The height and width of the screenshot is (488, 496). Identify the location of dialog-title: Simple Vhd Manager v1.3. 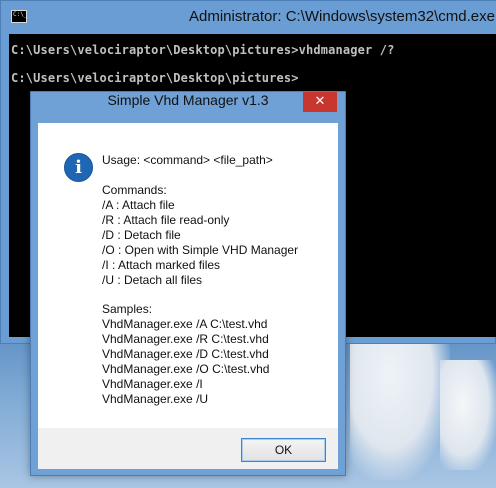
(188, 100).